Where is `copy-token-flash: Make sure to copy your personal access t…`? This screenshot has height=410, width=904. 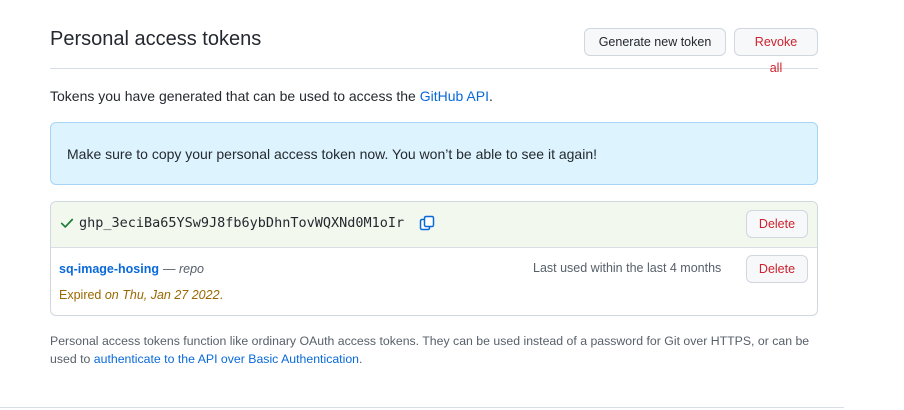
copy-token-flash: Make sure to copy your personal access t… is located at coordinates (434, 153).